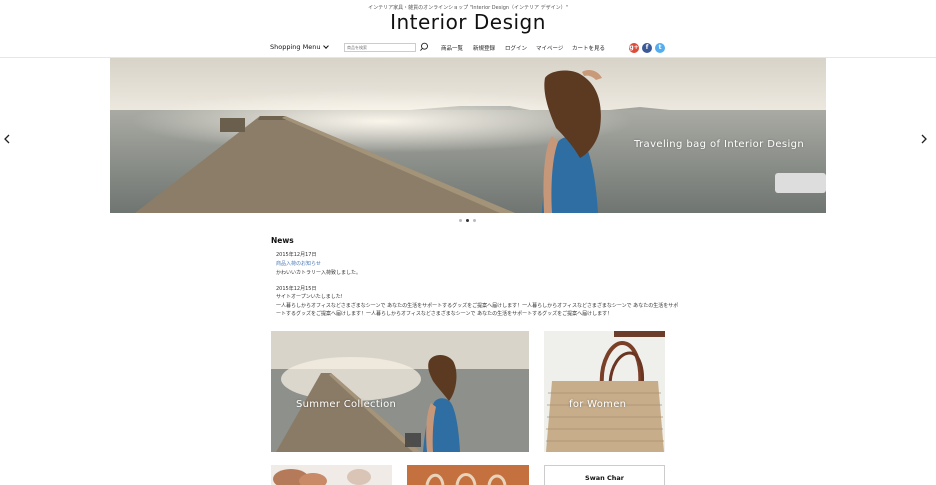  I want to click on slider-dots, so click(467, 220).